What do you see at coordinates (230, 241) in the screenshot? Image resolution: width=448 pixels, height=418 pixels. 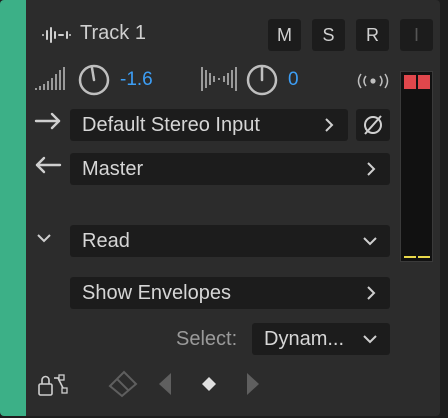 I see `automation-mode-dropdown: Read` at bounding box center [230, 241].